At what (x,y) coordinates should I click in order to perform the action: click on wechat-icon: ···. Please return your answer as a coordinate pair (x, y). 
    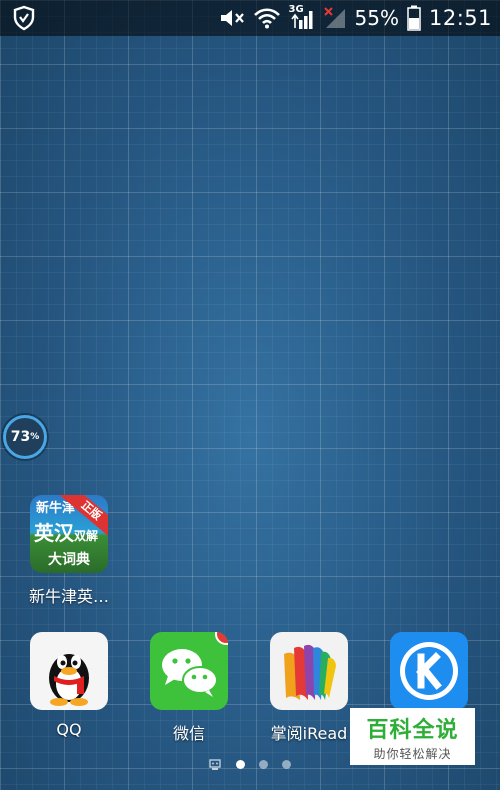
    Looking at the image, I should click on (189, 671).